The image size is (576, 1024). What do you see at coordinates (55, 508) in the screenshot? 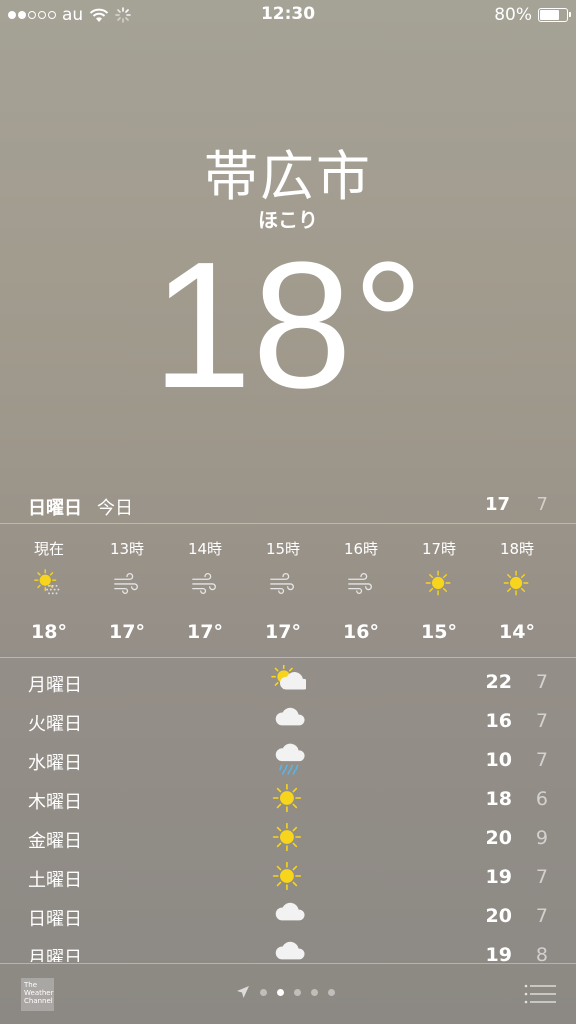
I see `today-day: 日曜日` at bounding box center [55, 508].